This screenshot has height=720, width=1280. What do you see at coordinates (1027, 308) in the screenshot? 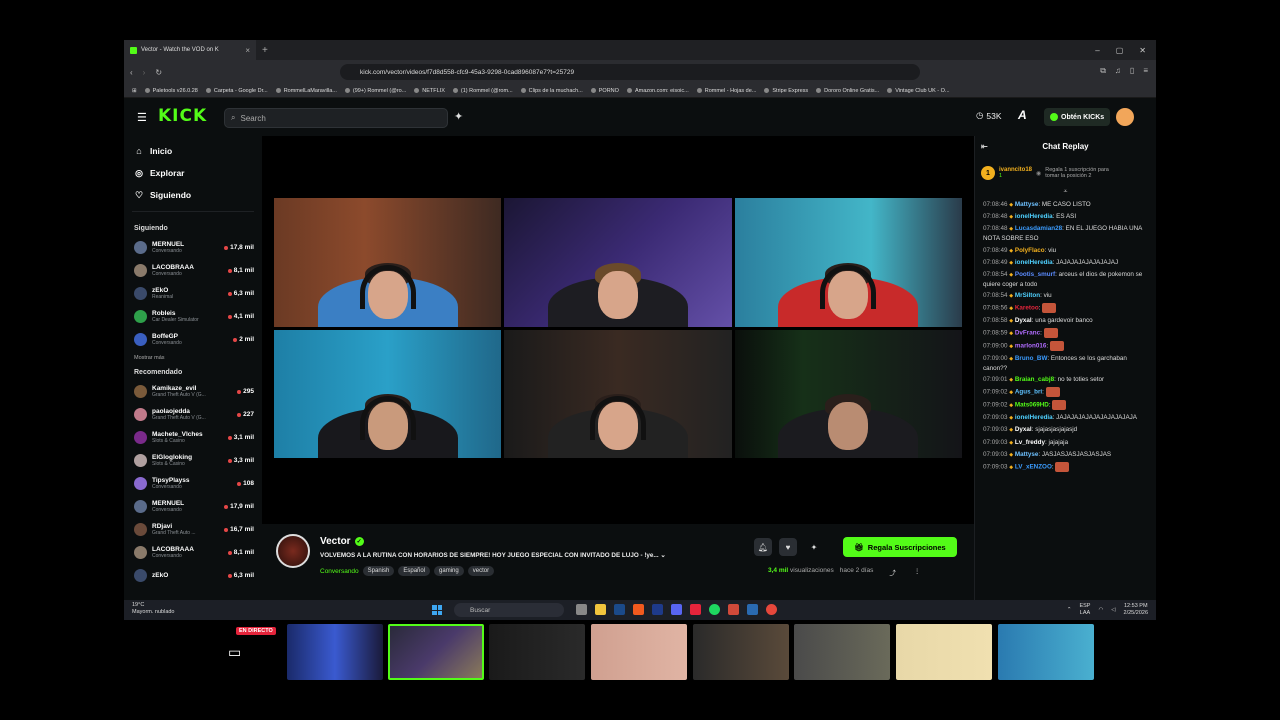
I see `message-username: Karetoo` at bounding box center [1027, 308].